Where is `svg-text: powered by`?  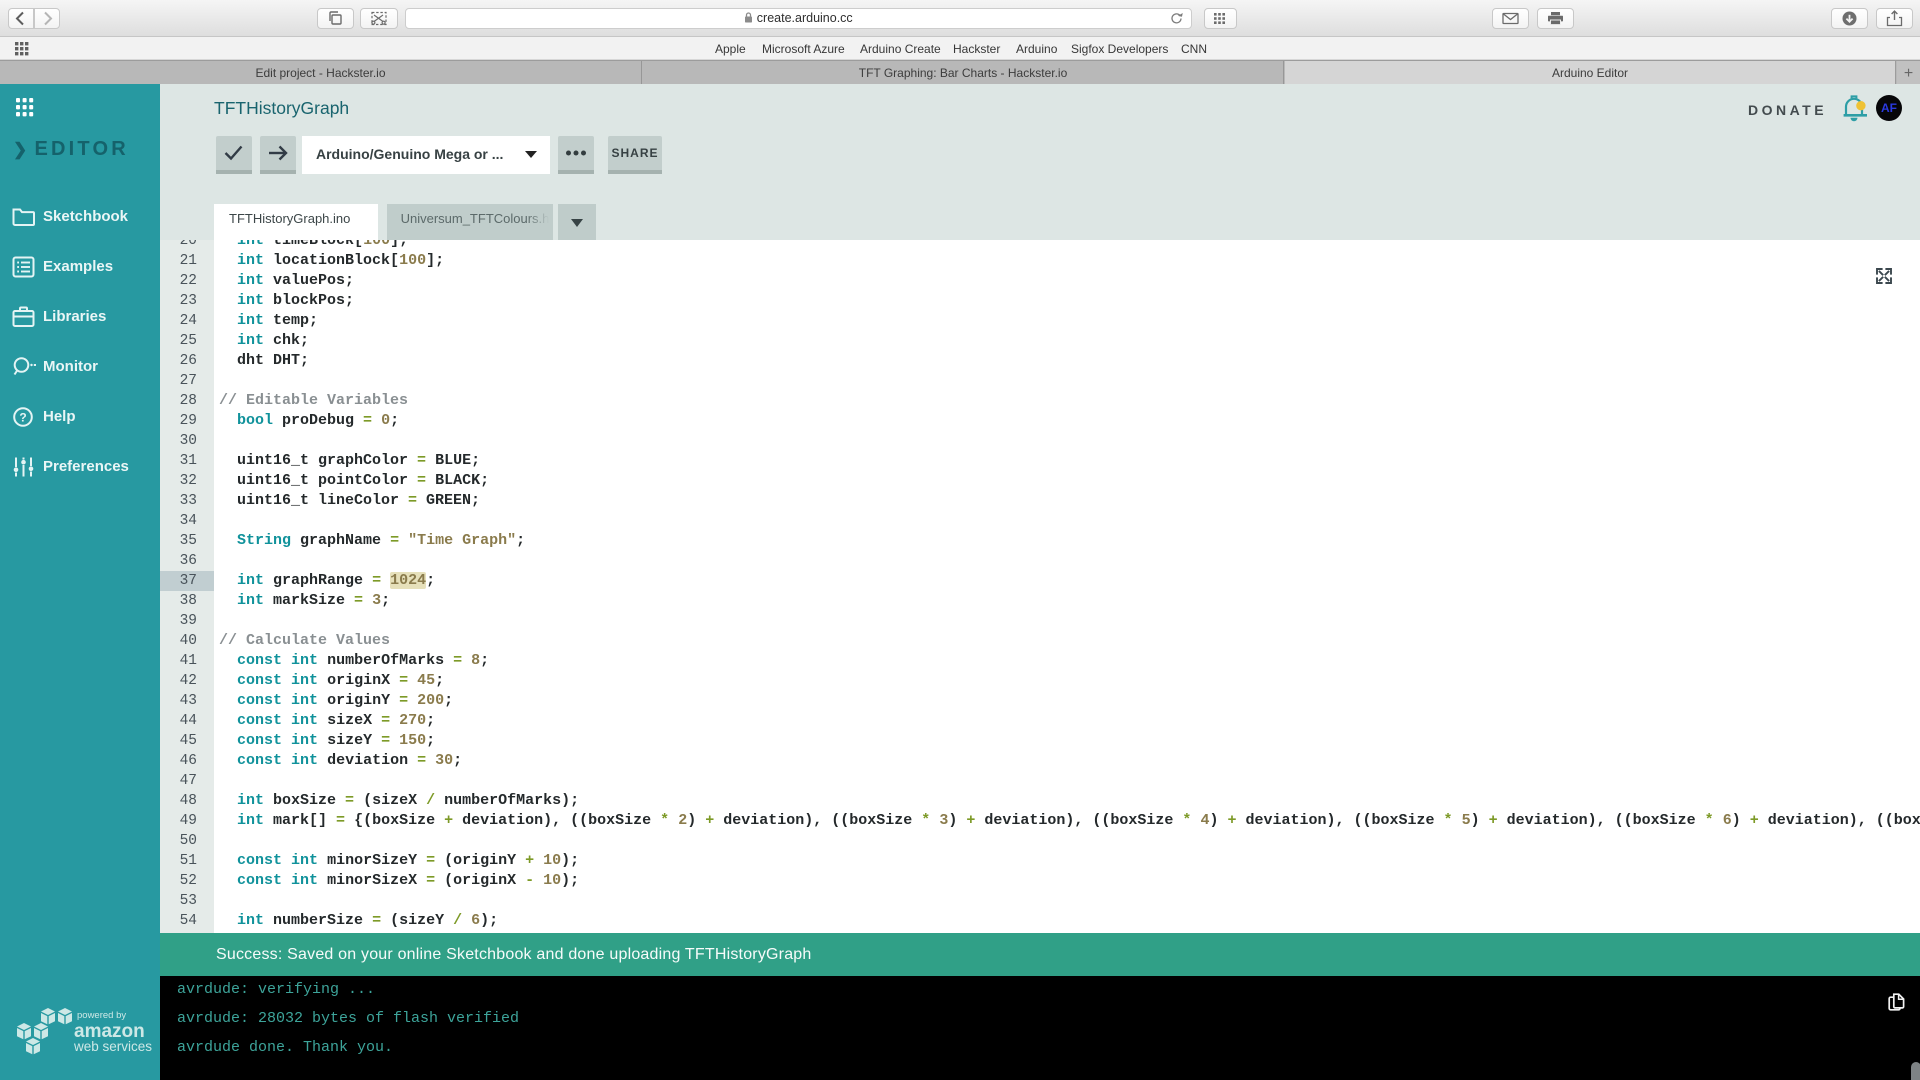 svg-text: powered by is located at coordinates (101, 1015).